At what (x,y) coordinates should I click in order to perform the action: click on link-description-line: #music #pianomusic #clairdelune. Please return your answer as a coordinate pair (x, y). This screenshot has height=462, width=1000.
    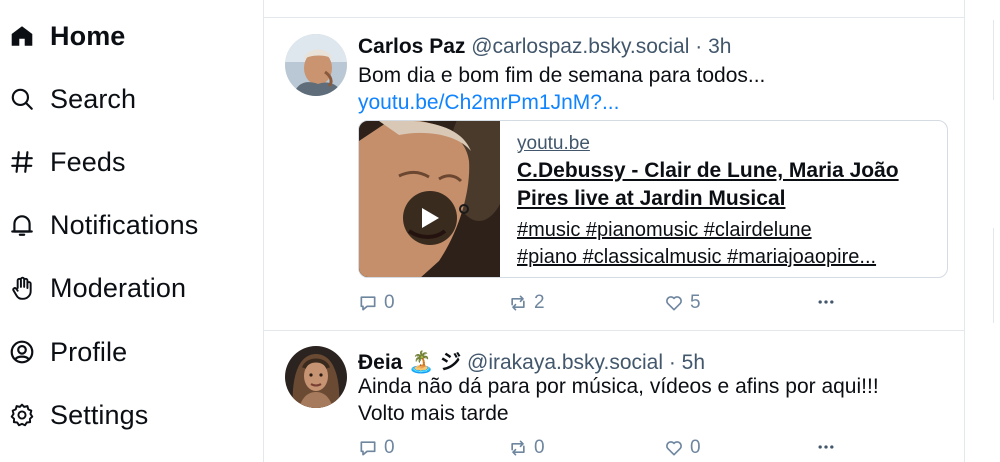
    Looking at the image, I should click on (664, 230).